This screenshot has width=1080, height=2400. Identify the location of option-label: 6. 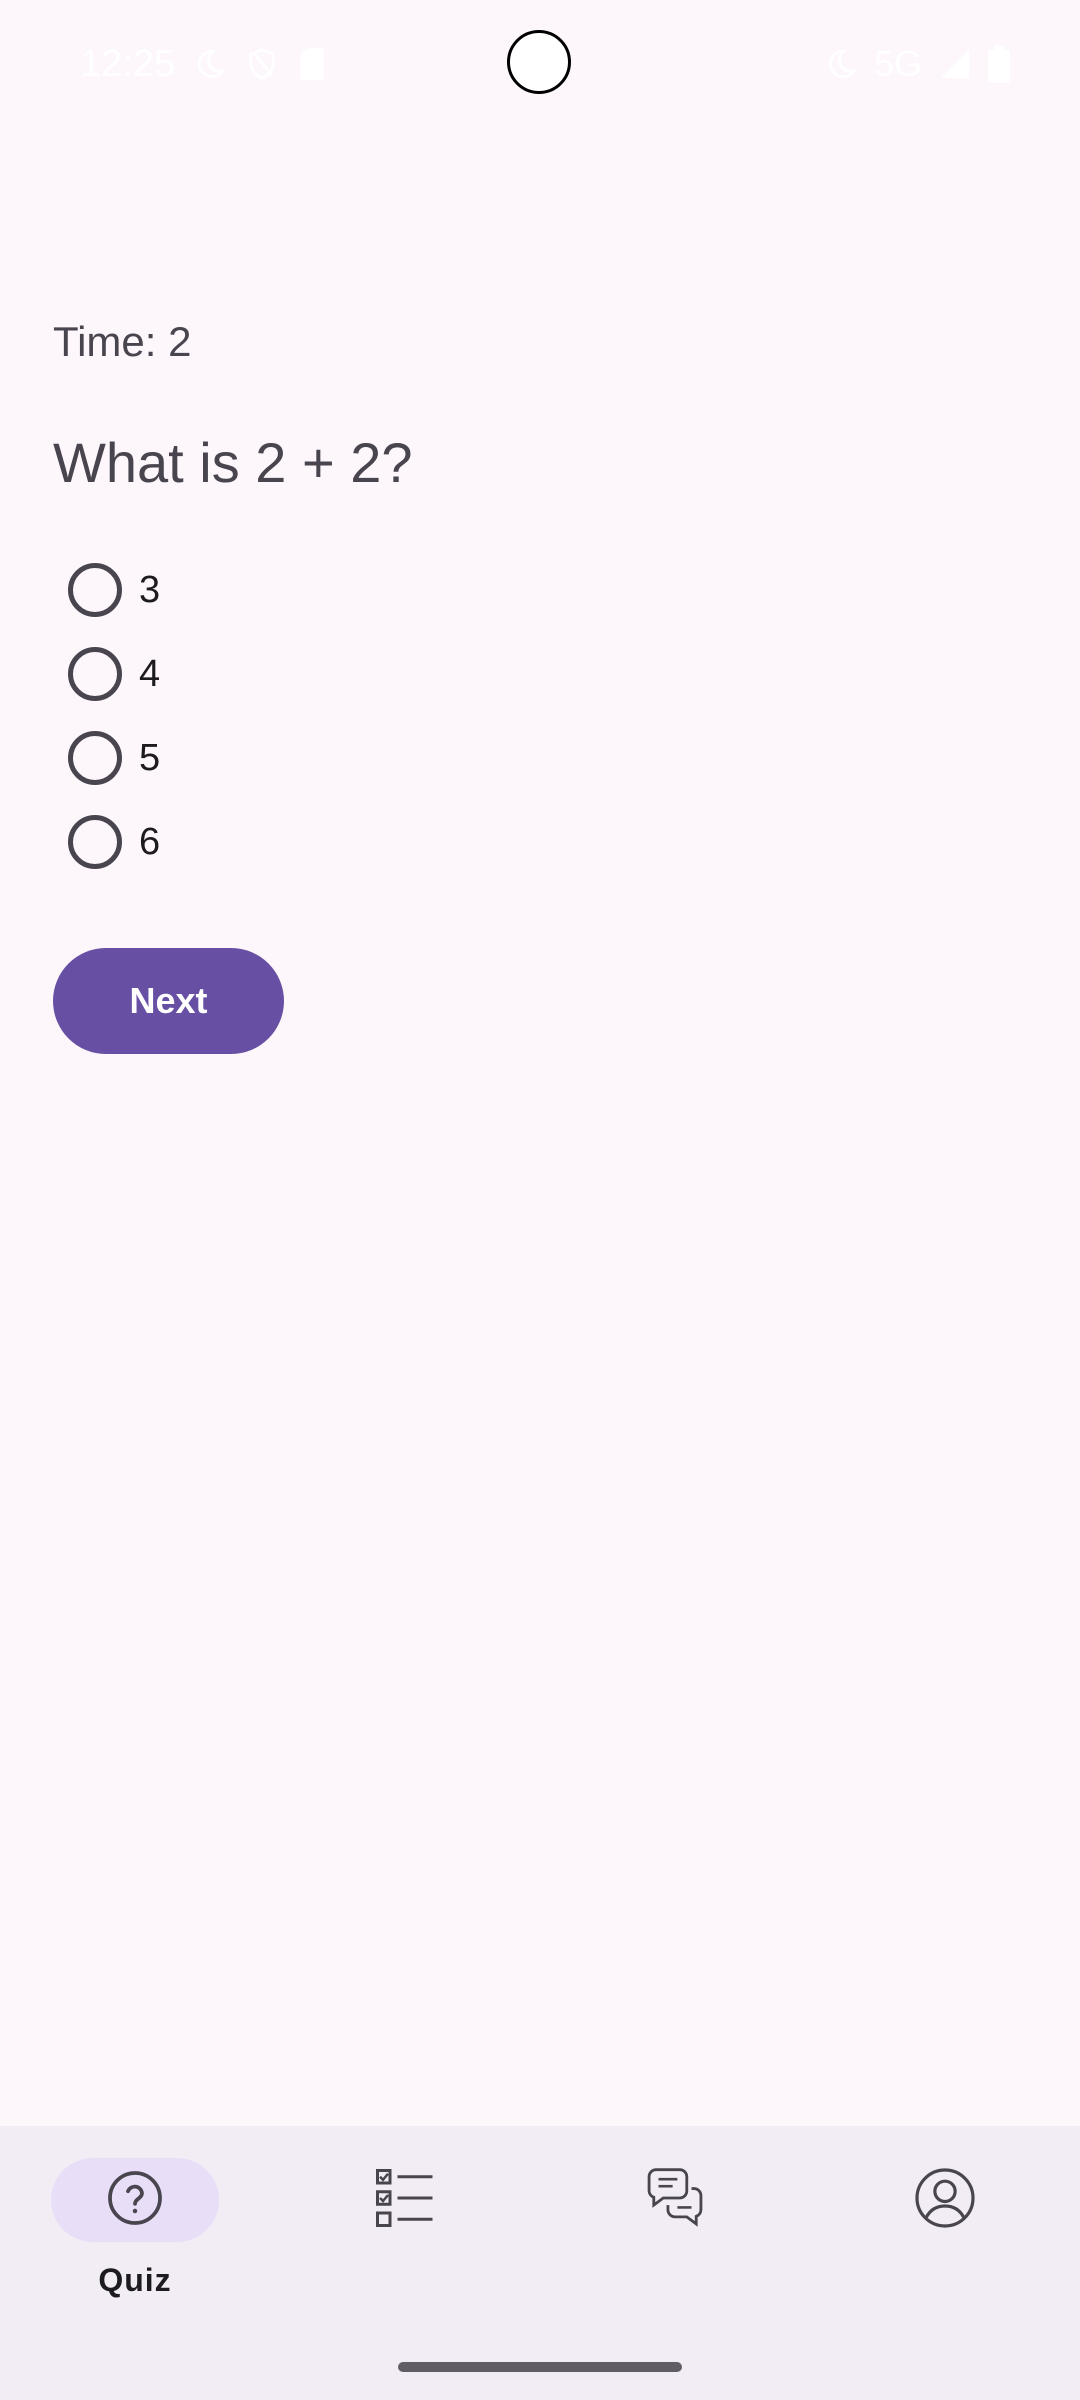
(150, 841).